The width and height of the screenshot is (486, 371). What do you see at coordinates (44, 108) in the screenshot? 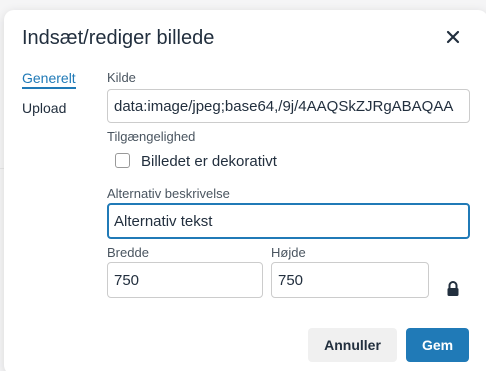
I see `tab-upload: Upload` at bounding box center [44, 108].